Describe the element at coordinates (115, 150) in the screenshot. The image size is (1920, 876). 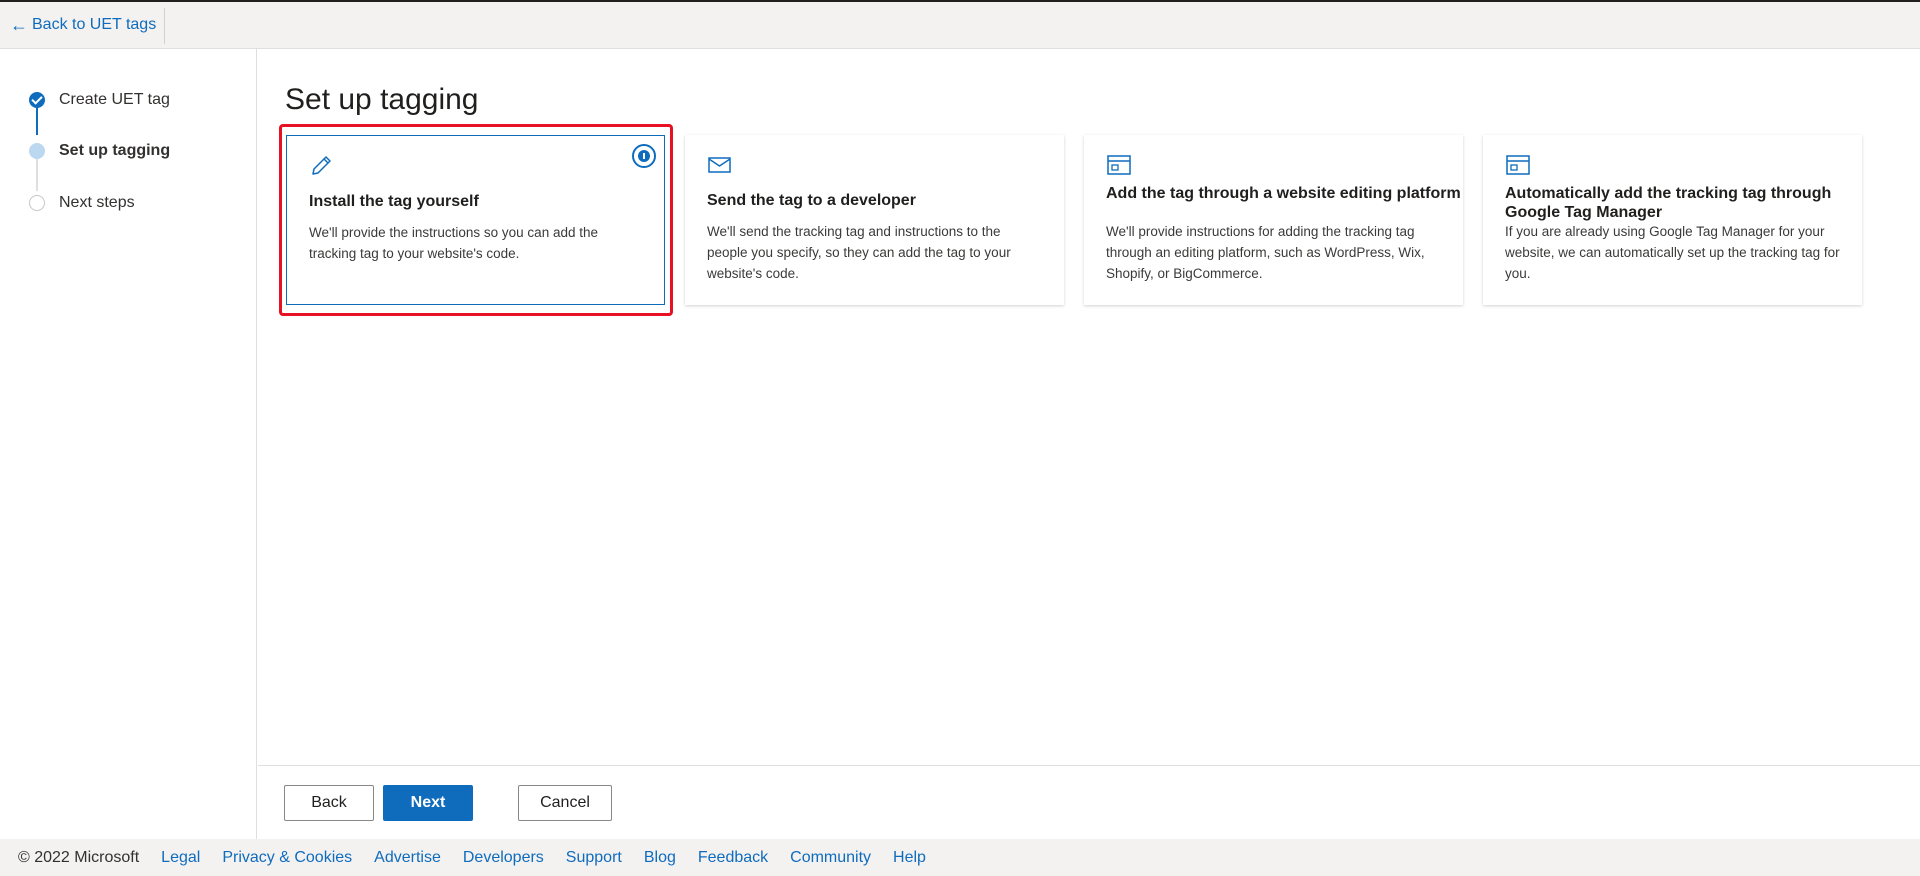
I see `step-label: Set up tagging` at that location.